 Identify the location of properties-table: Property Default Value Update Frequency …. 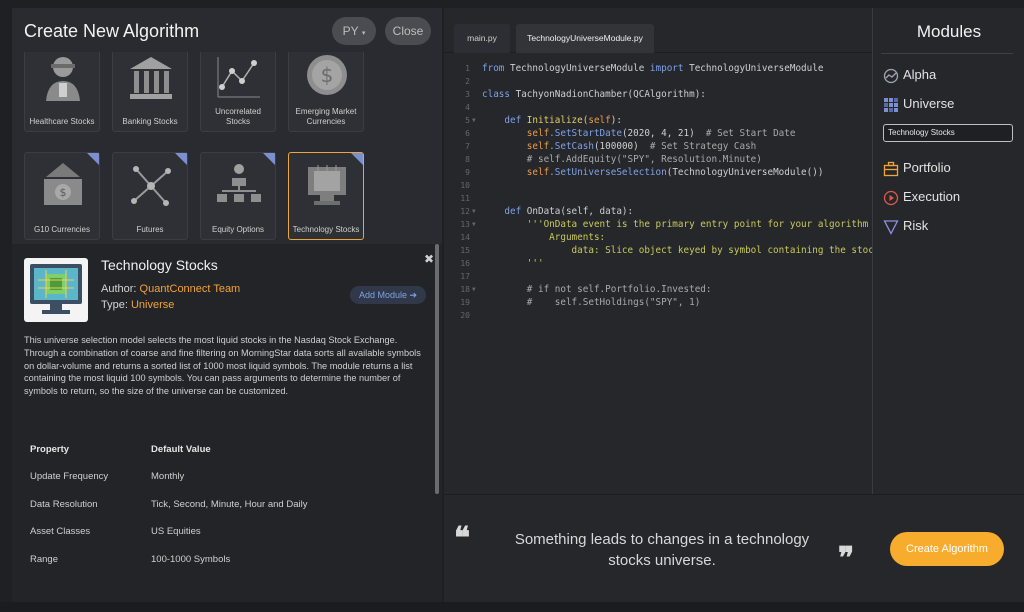
(220, 512).